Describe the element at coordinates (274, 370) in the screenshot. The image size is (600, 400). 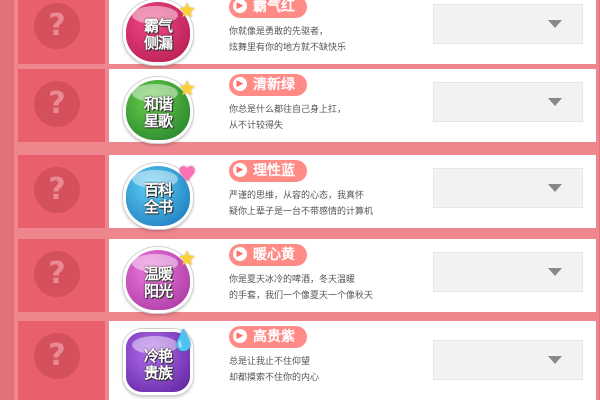
I see `item-description: 总是让我止不住仰望 却都摸索不住你的内心` at that location.